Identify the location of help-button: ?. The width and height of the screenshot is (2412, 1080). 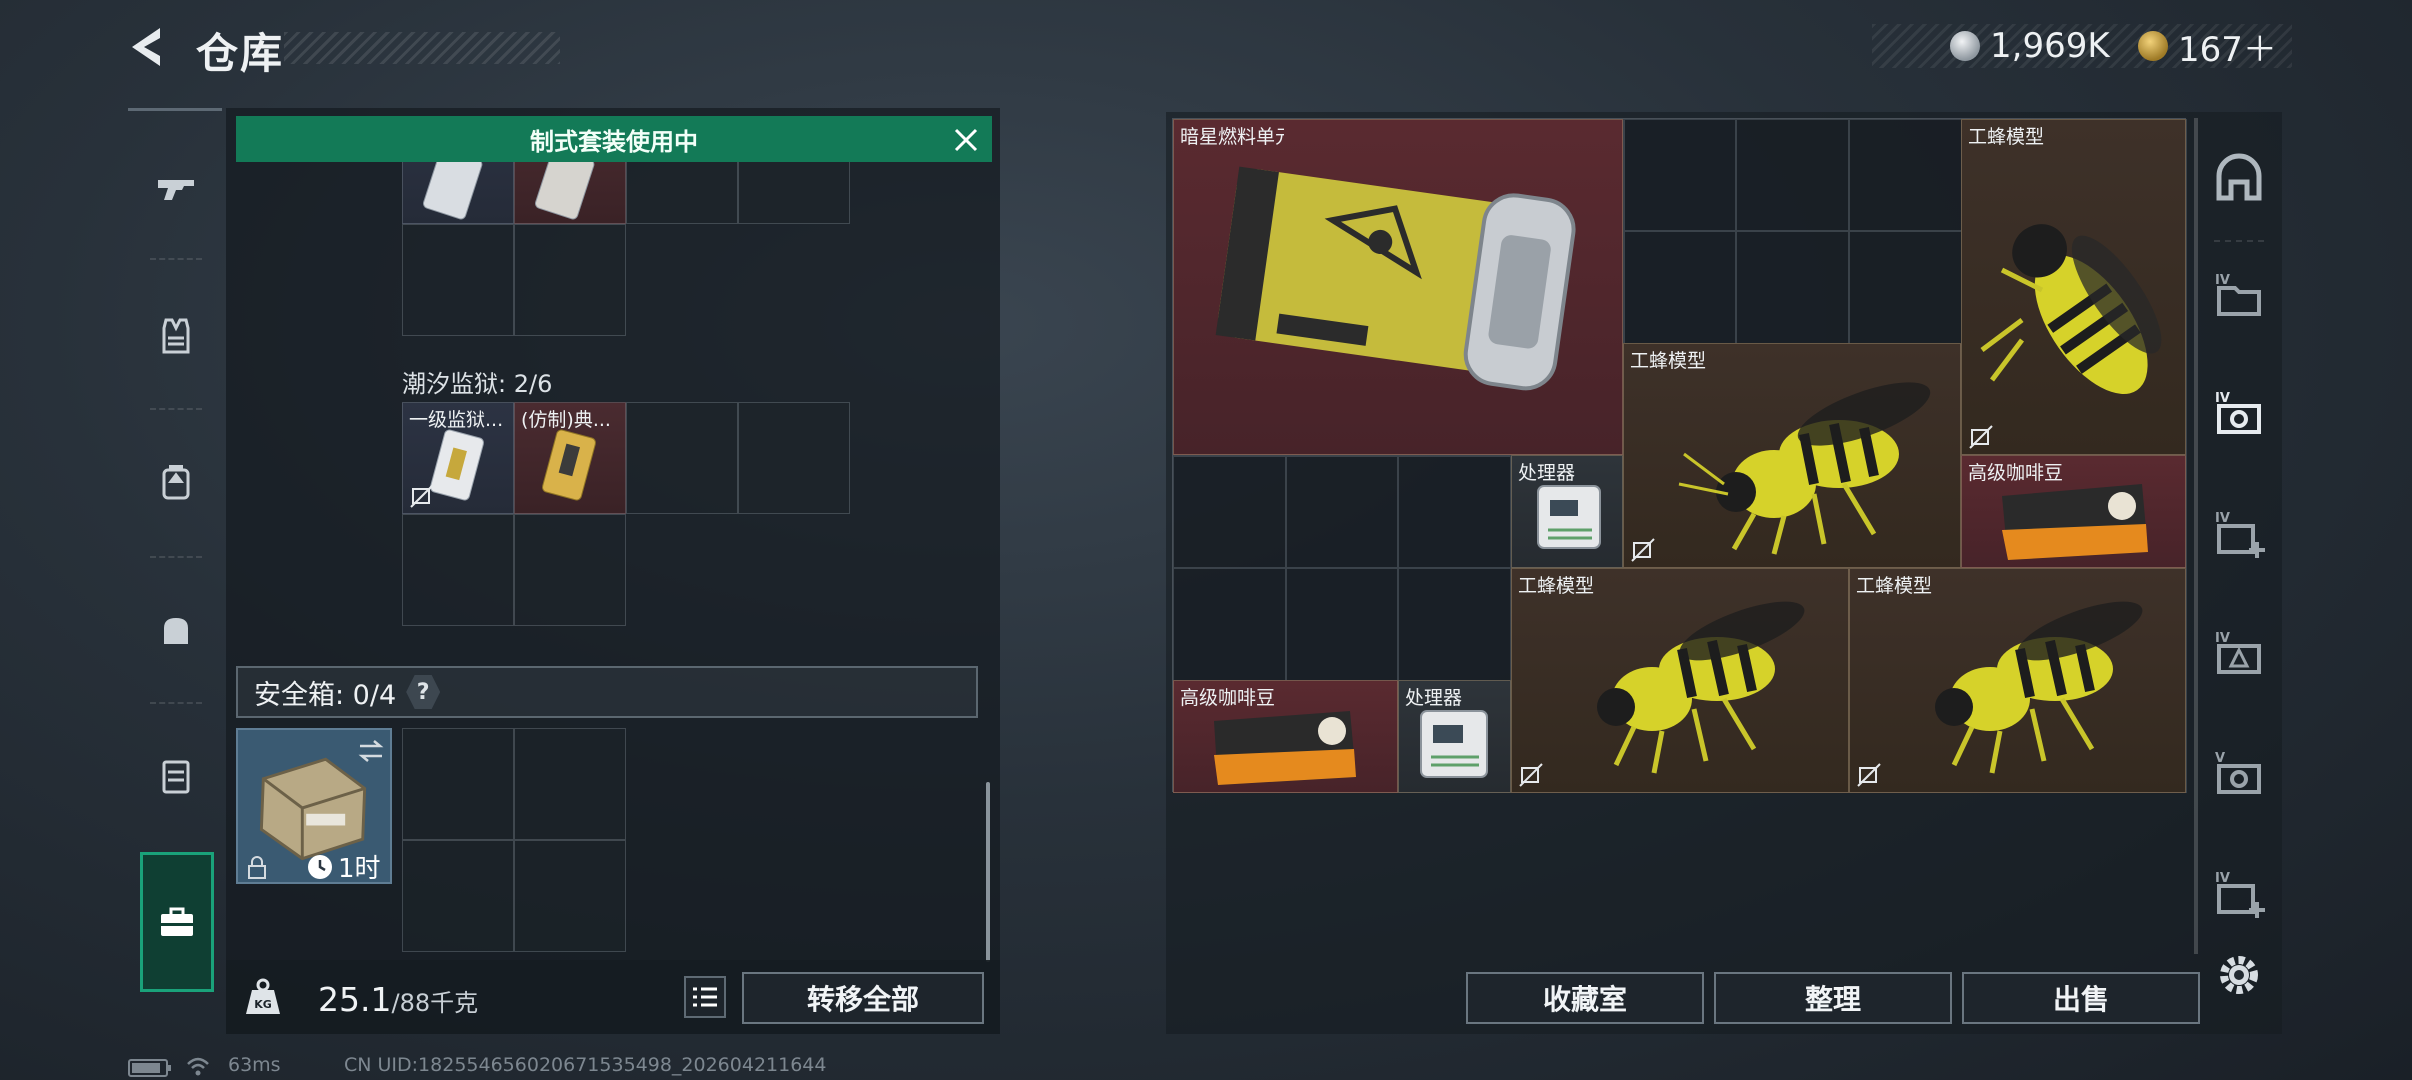
(423, 692).